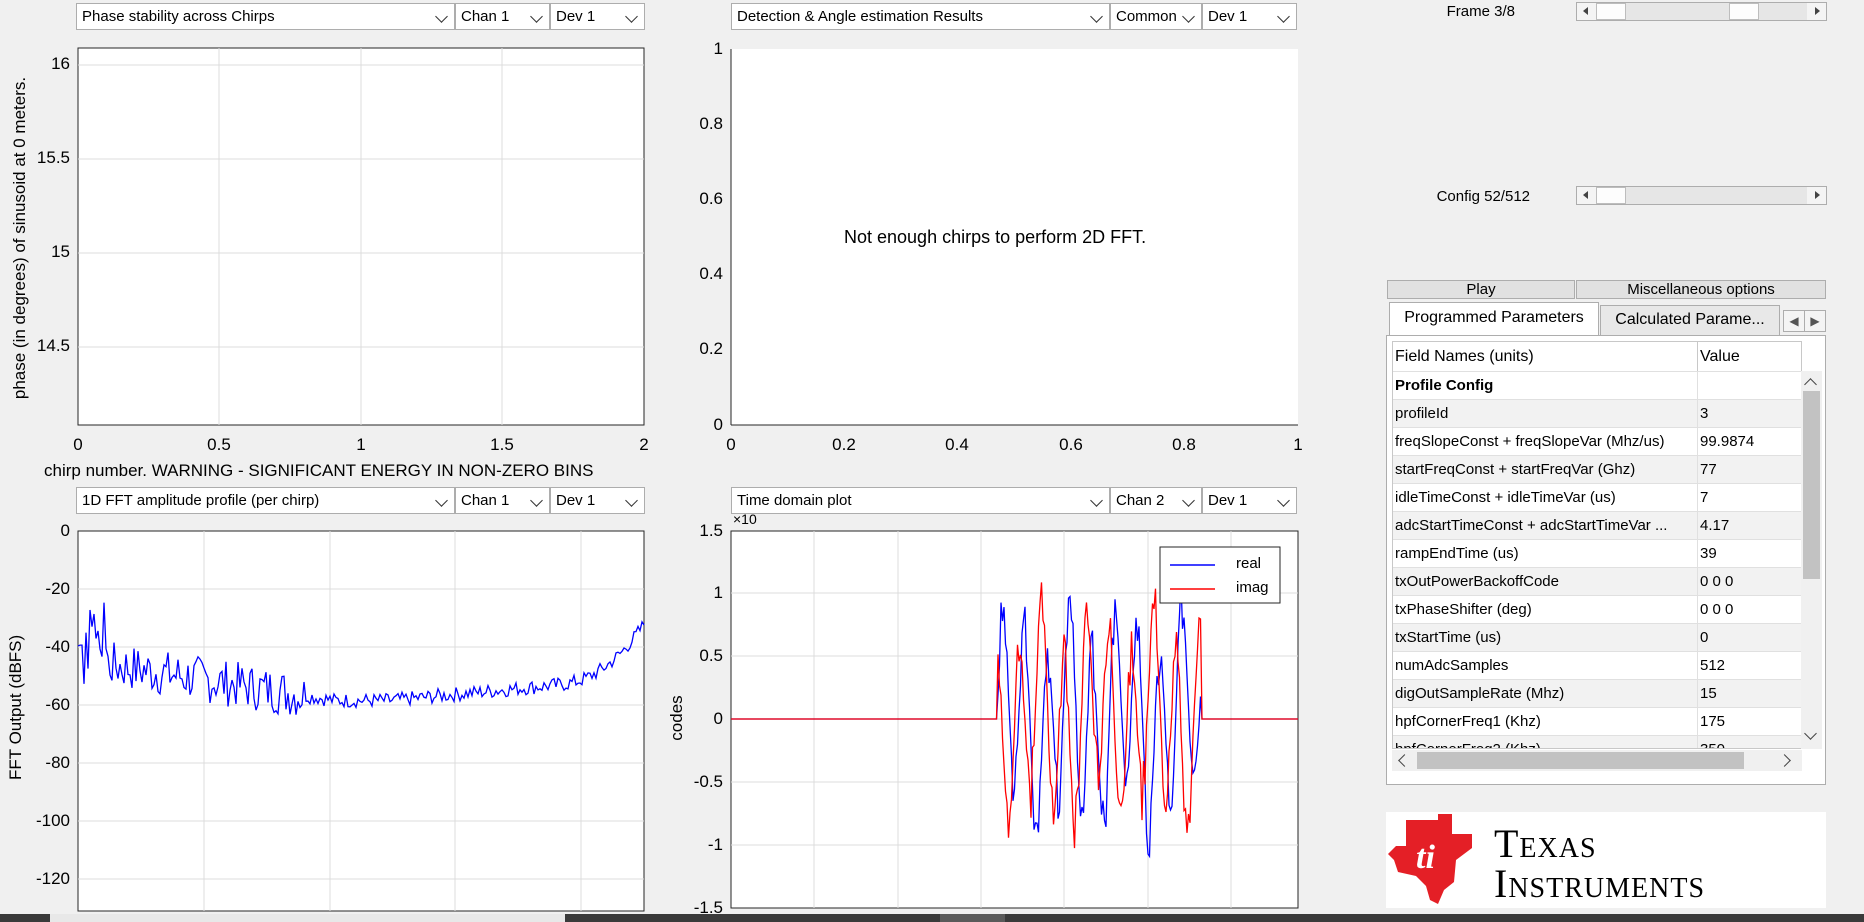 This screenshot has width=1864, height=922. Describe the element at coordinates (1156, 500) in the screenshot. I see `channel-select: Chan 2` at that location.